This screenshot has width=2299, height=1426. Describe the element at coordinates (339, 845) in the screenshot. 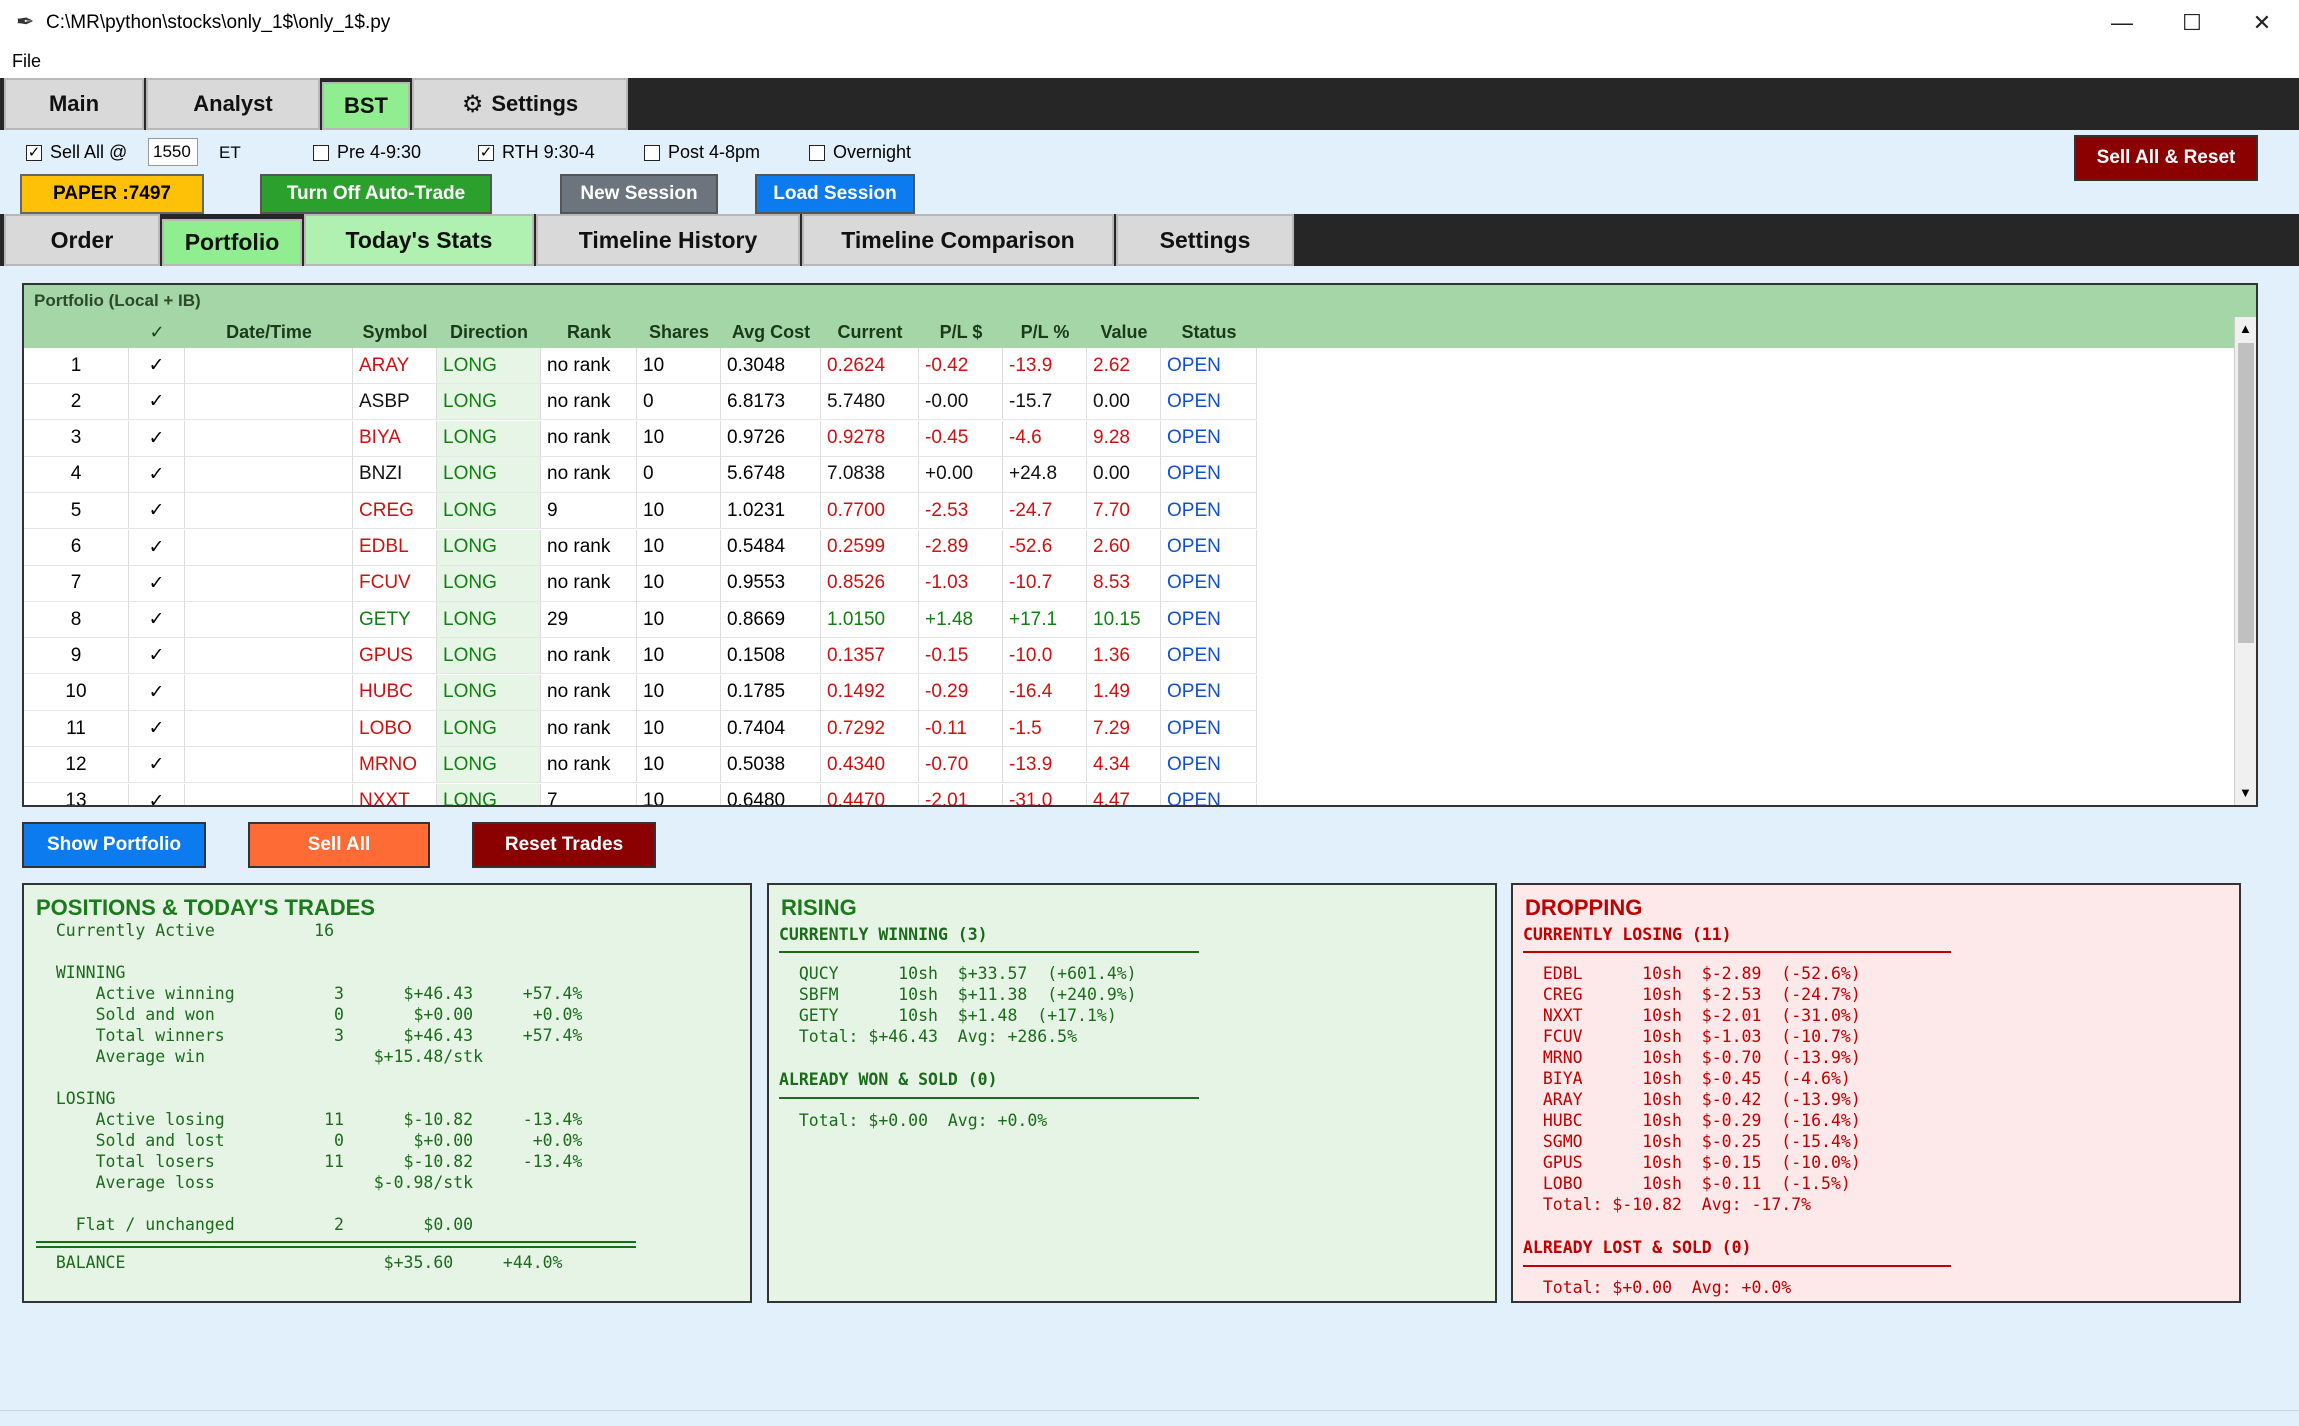

I see `sell-all-button: Sell All` at that location.